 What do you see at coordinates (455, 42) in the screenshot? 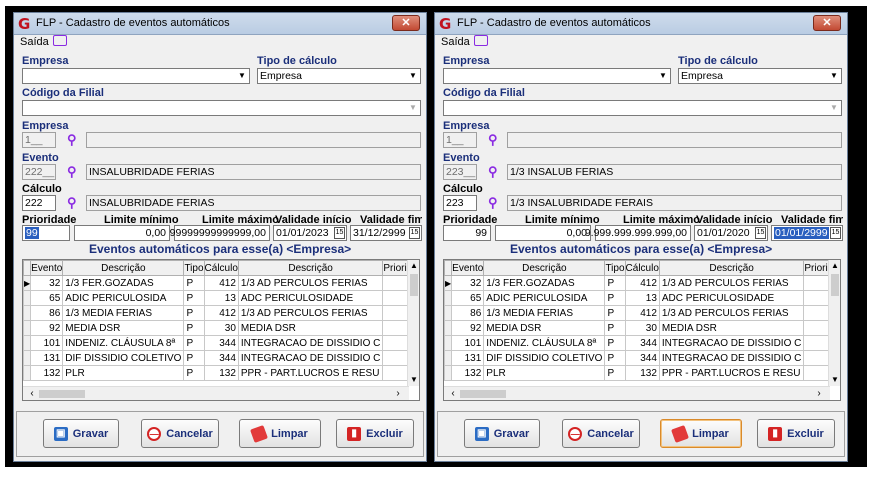
I see `menu-saida: Saída` at bounding box center [455, 42].